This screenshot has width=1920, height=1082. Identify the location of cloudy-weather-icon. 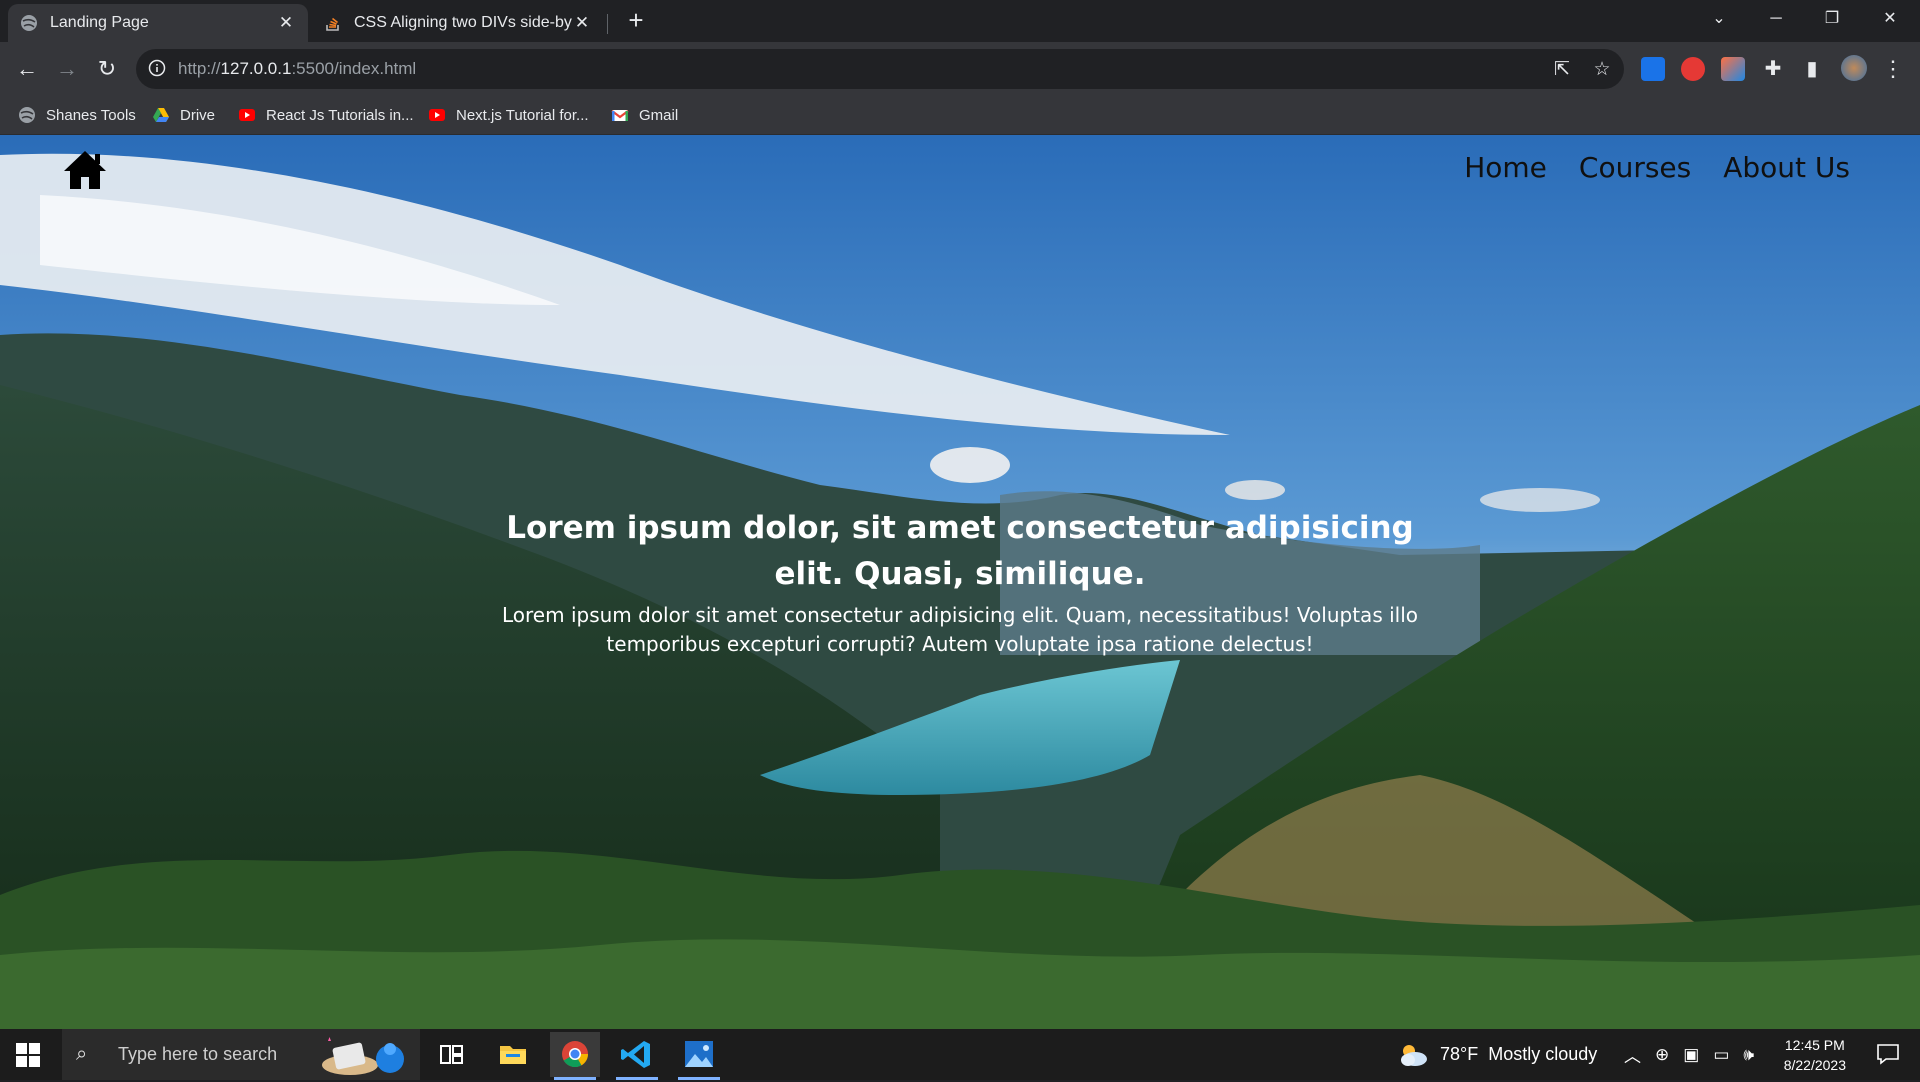
(1414, 1055).